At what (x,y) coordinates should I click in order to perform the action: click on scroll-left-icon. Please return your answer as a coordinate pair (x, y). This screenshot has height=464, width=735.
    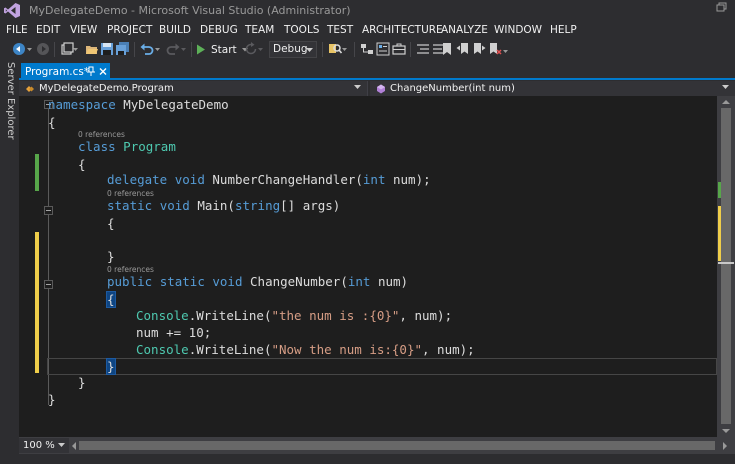
    Looking at the image, I should click on (74, 446).